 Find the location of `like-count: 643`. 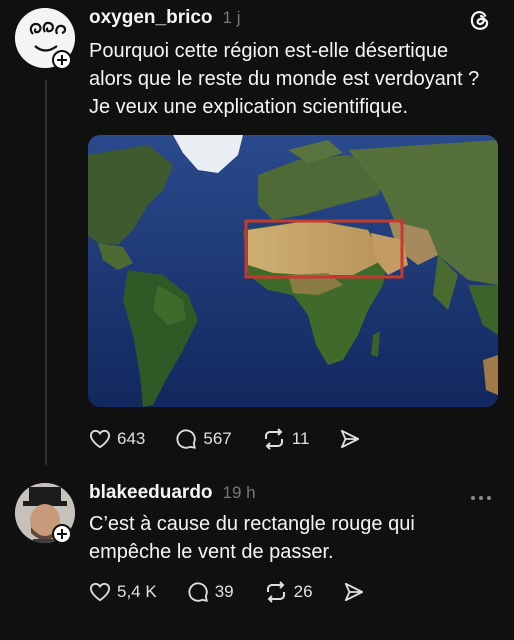

like-count: 643 is located at coordinates (131, 438).